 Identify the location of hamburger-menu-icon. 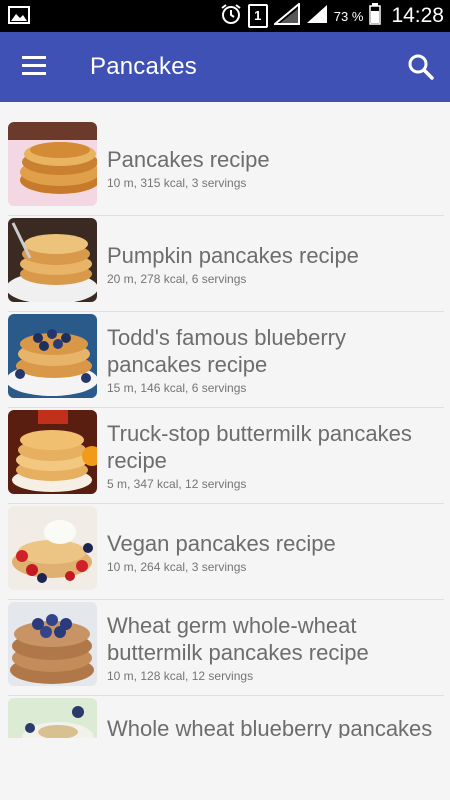
(34, 67).